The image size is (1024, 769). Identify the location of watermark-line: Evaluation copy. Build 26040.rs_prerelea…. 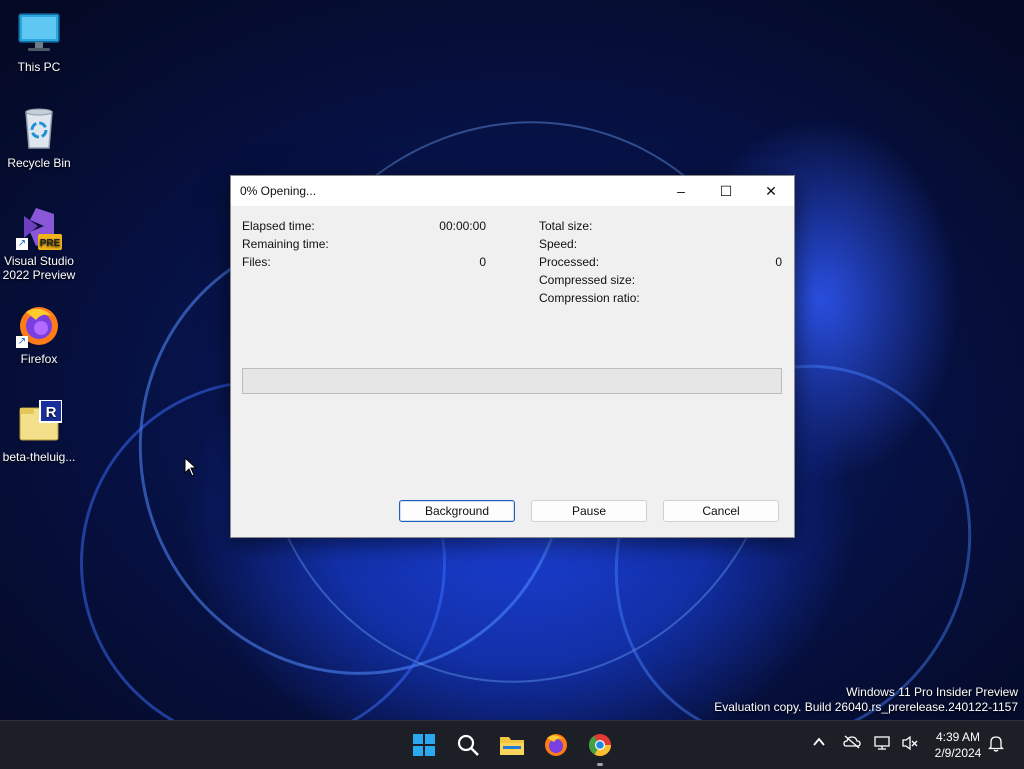
(866, 707).